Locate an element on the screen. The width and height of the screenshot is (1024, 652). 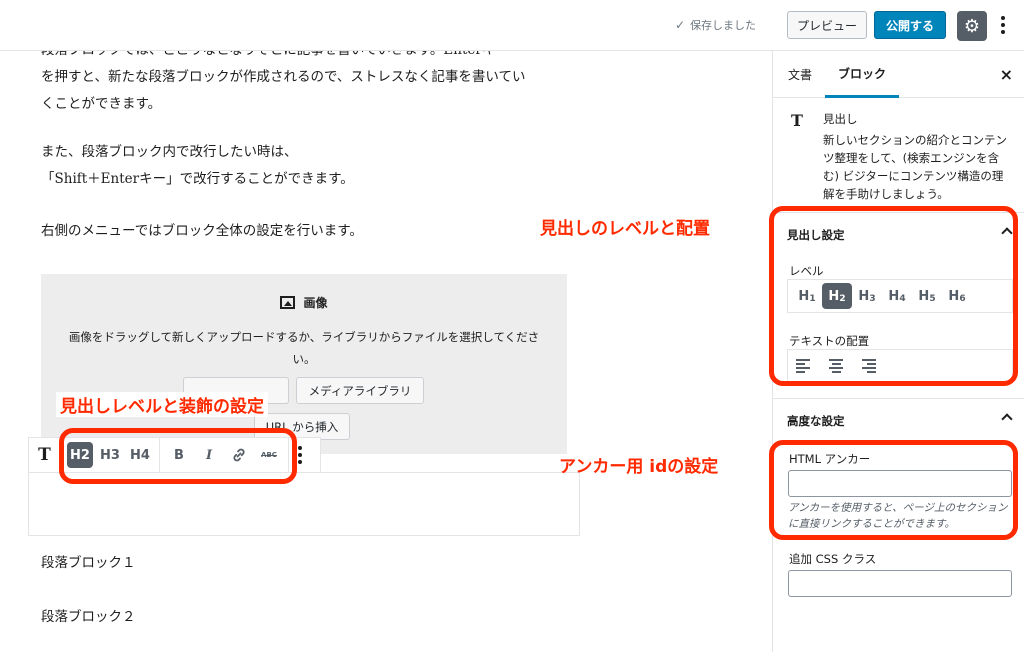
annotation-anchor-highlight is located at coordinates (893, 490).